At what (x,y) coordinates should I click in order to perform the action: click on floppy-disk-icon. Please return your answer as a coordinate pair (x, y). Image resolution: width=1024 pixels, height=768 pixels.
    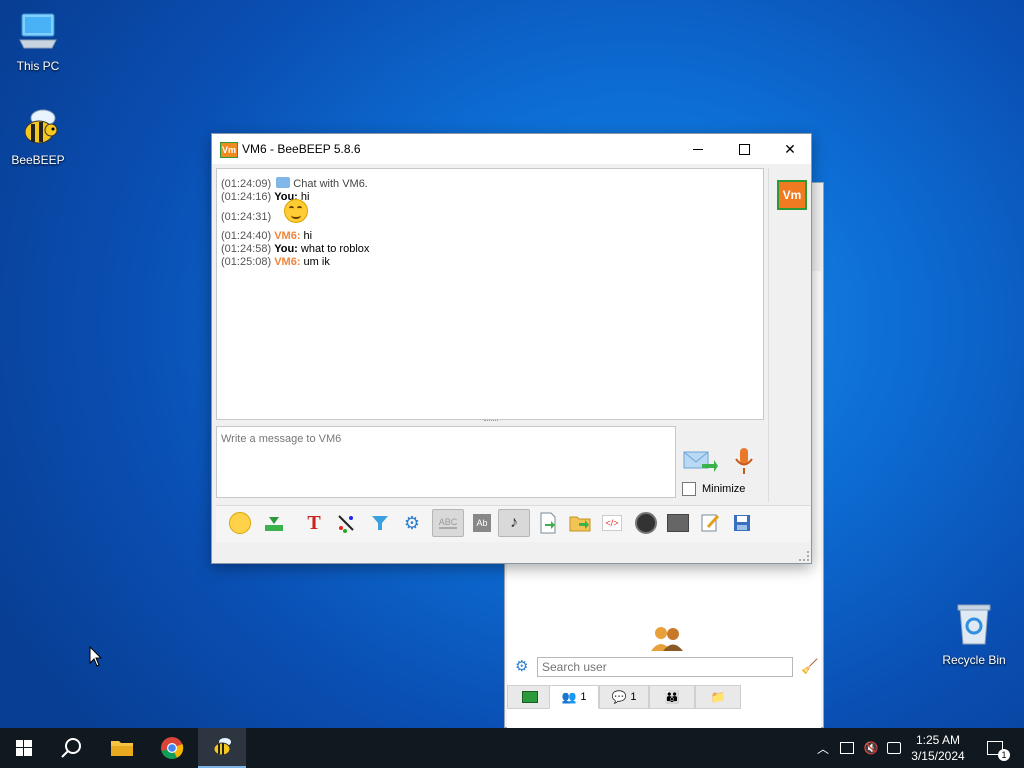
    Looking at the image, I should click on (742, 523).